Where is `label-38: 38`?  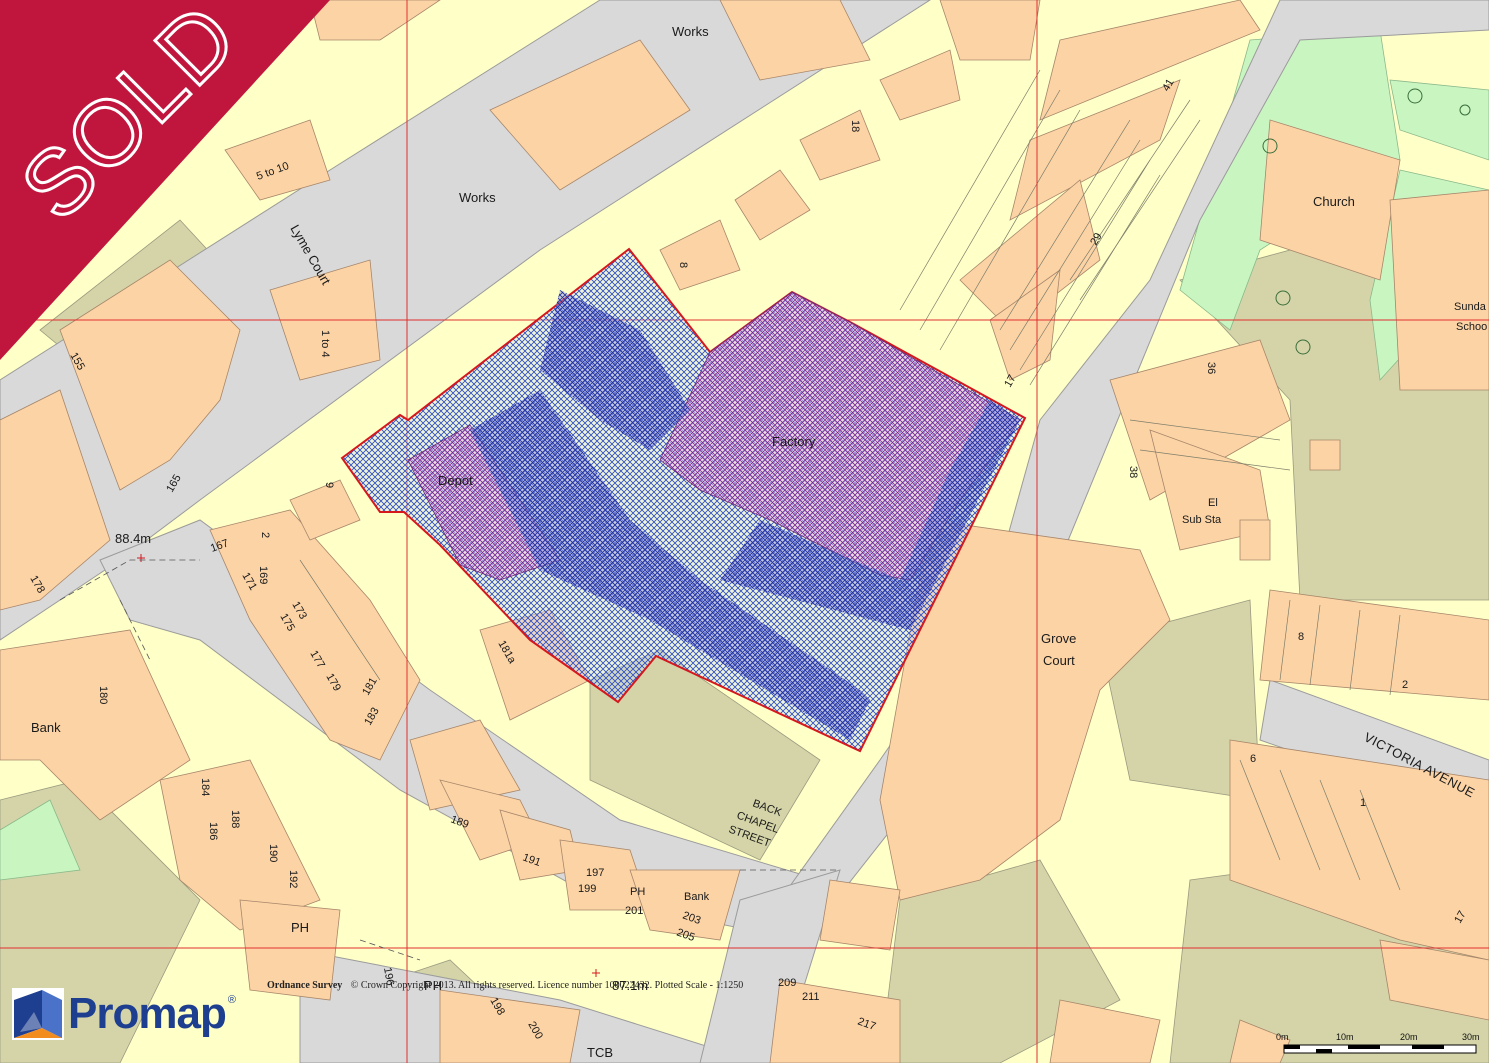
label-38: 38 is located at coordinates (1133, 472).